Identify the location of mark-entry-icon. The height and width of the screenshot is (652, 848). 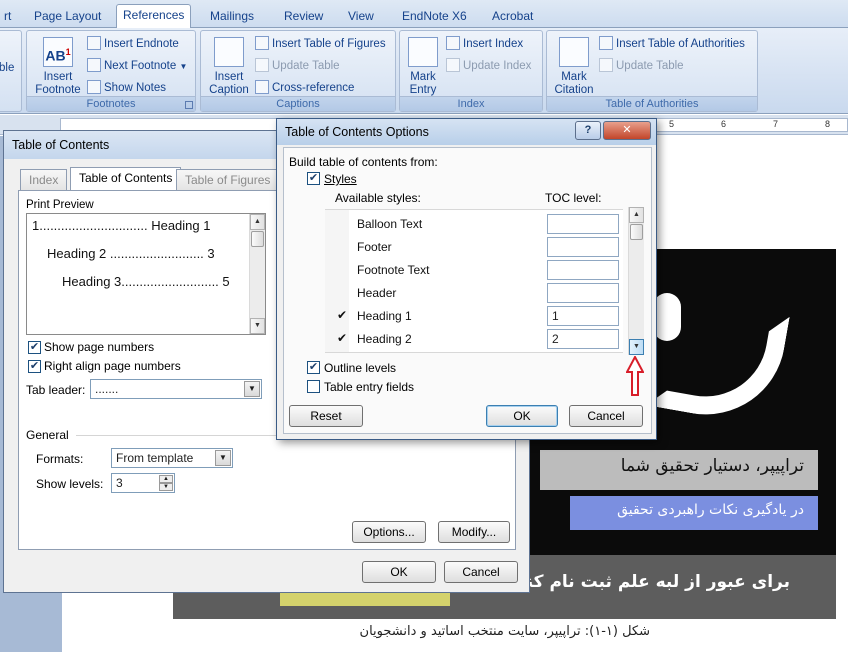
(423, 52).